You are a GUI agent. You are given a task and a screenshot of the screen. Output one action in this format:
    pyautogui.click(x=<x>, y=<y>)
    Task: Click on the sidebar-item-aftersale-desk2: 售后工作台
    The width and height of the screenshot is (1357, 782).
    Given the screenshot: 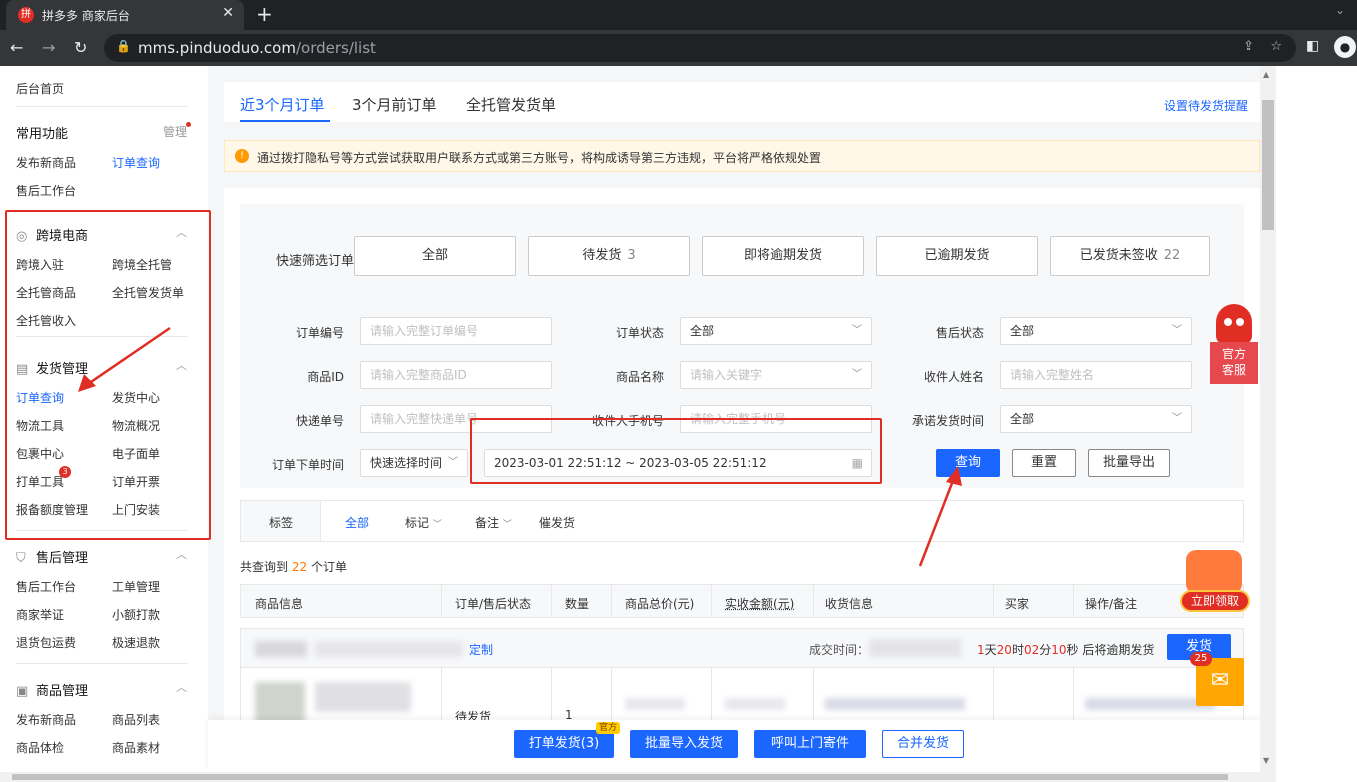 What is the action you would take?
    pyautogui.click(x=46, y=586)
    